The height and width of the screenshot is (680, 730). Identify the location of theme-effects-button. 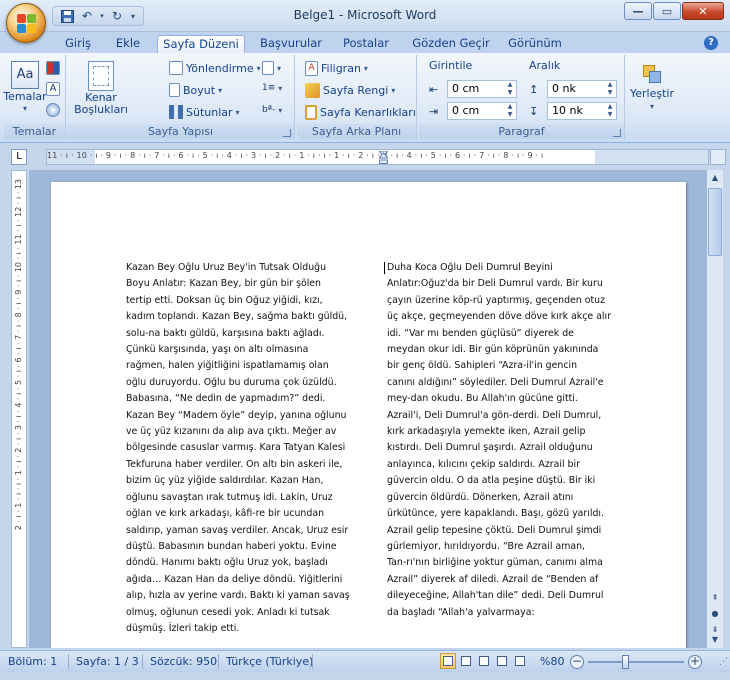
(53, 110).